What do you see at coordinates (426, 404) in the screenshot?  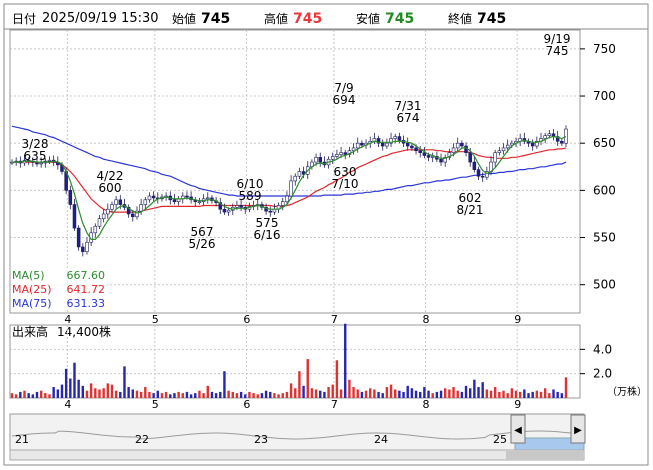 I see `month-label: 8` at bounding box center [426, 404].